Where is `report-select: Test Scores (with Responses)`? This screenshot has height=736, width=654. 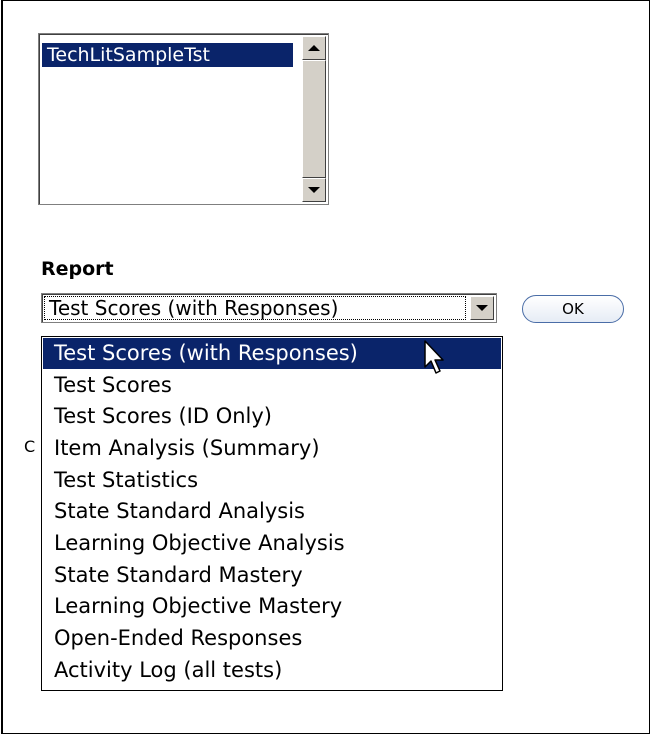
report-select: Test Scores (with Responses) is located at coordinates (269, 308).